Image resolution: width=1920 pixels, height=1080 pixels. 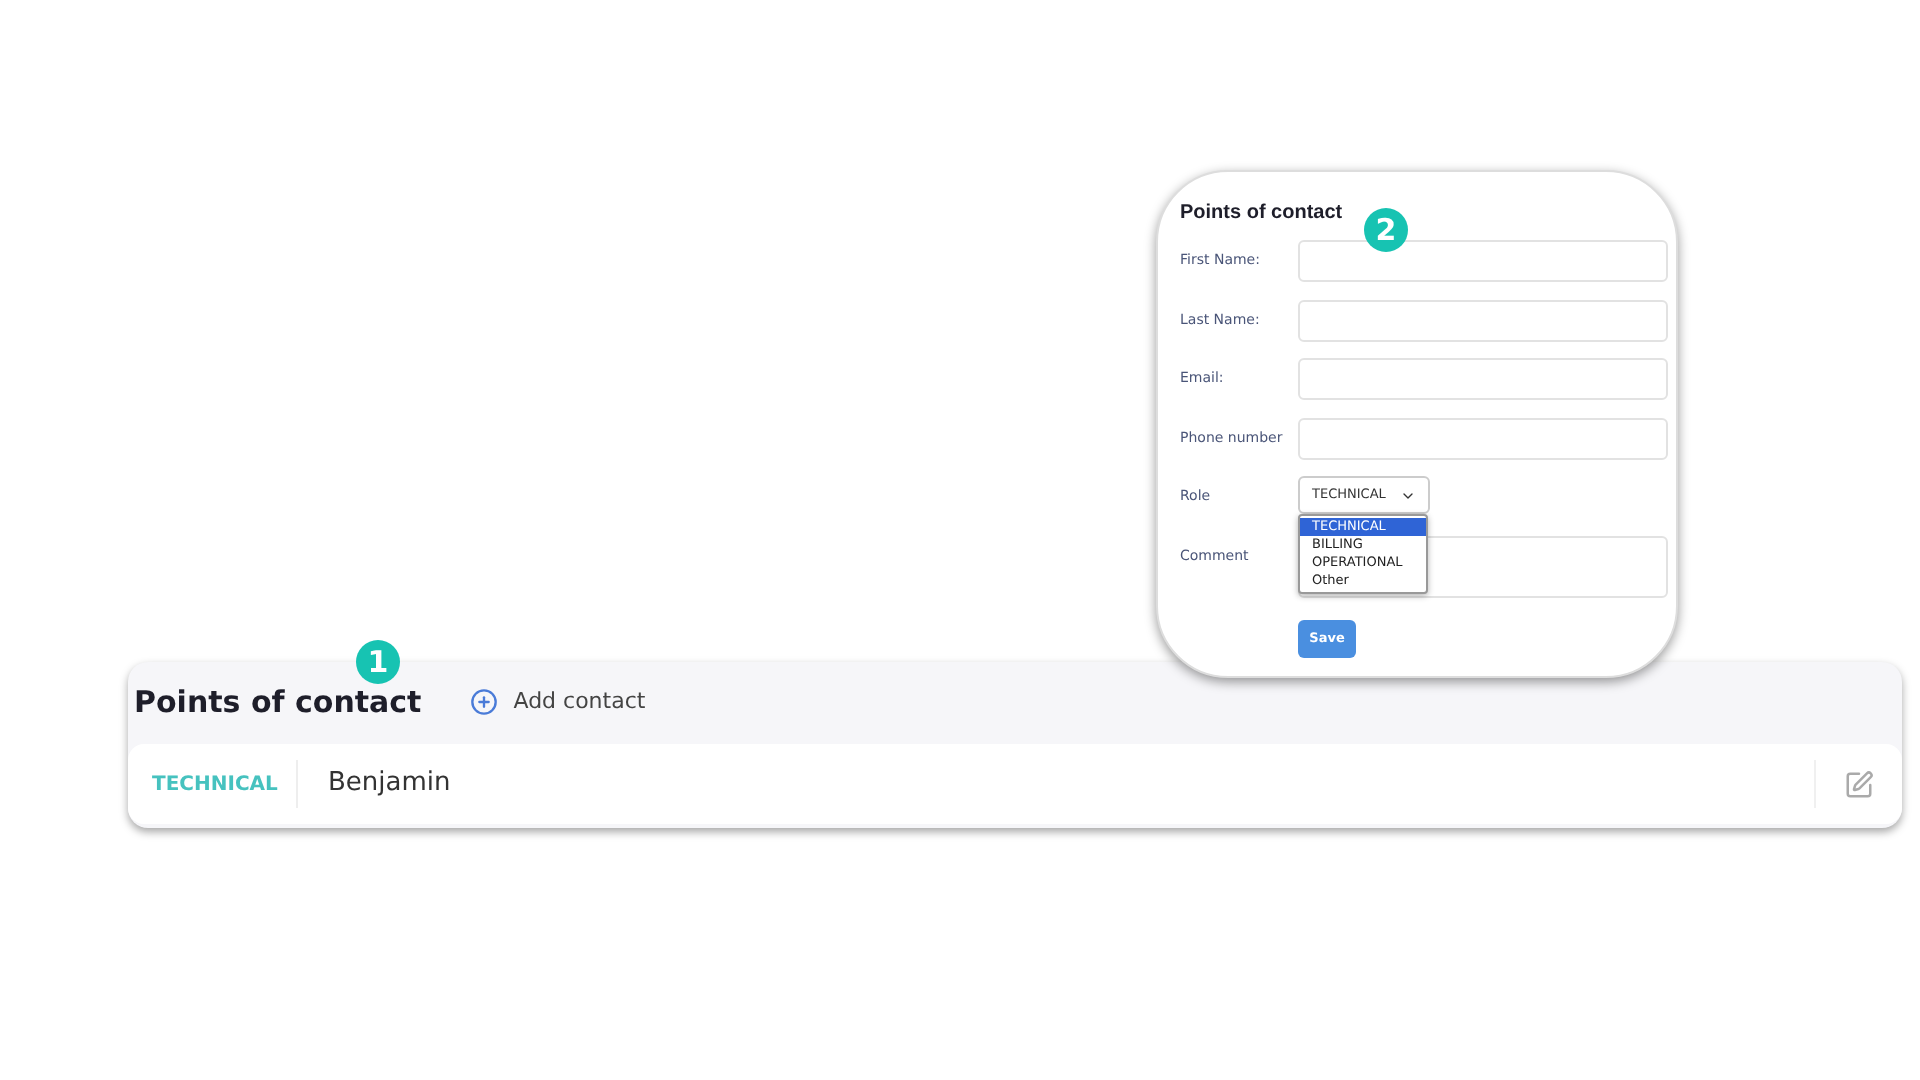 I want to click on step-badge: 1, so click(x=378, y=662).